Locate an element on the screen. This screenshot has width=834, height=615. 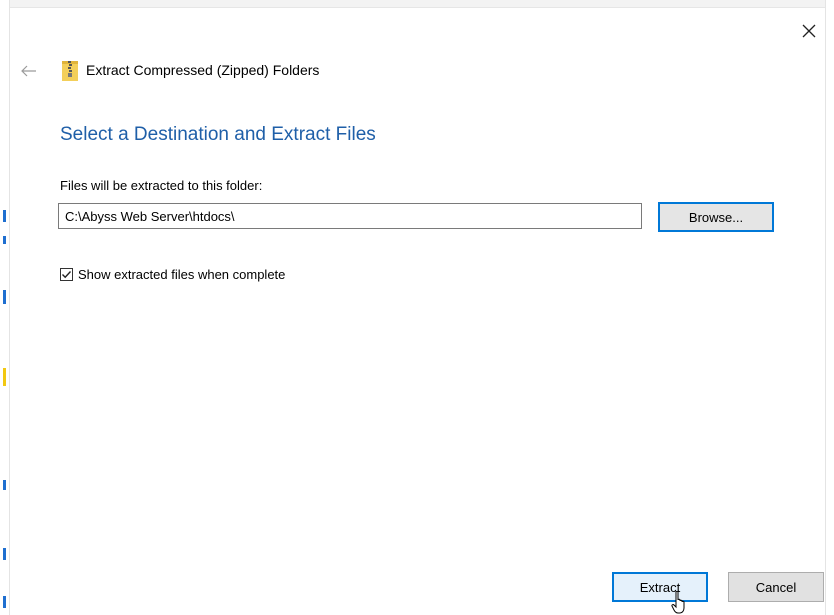
back-button is located at coordinates (29, 71).